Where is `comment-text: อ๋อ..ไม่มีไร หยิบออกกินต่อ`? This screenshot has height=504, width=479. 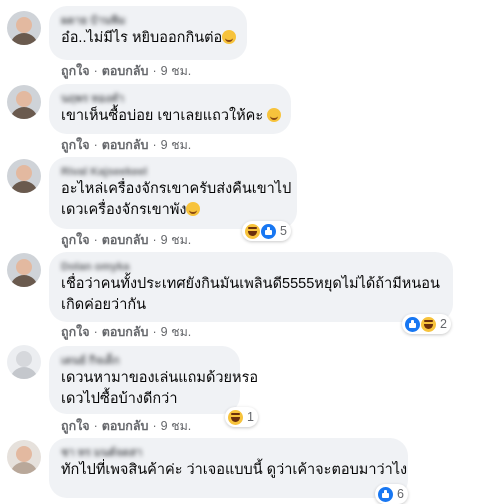 comment-text: อ๋อ..ไม่มีไร หยิบออกกินต่อ is located at coordinates (149, 38).